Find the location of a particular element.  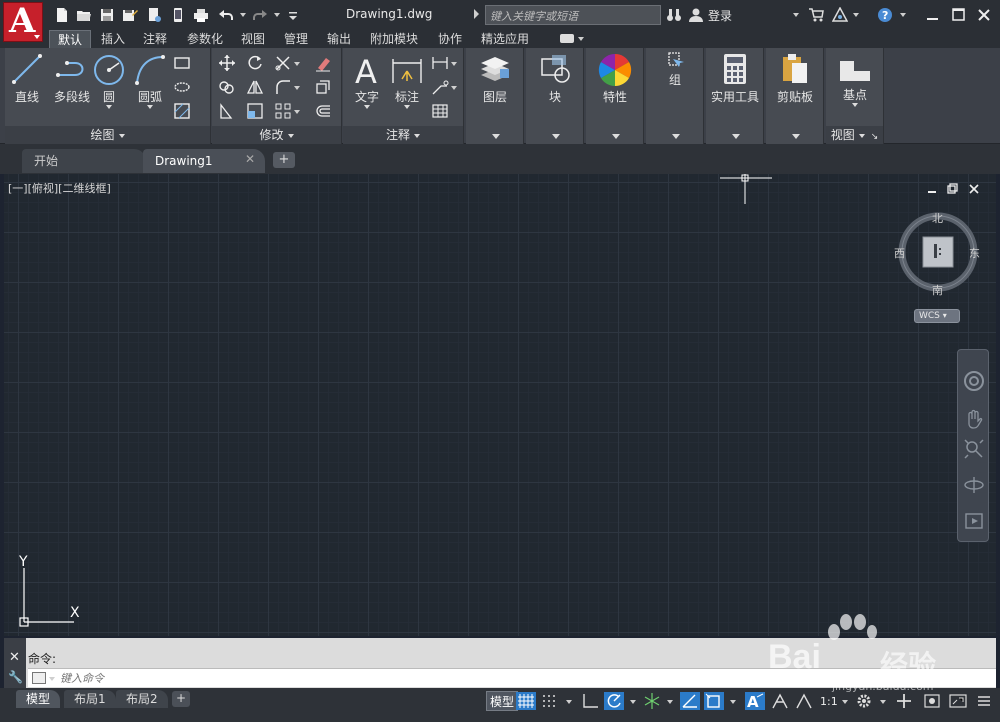

ellipse-icon is located at coordinates (182, 87).